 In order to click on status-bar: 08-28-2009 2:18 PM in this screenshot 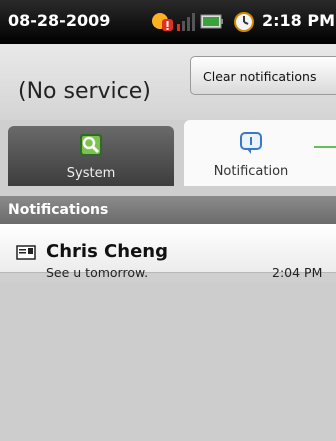, I will do `click(168, 22)`.